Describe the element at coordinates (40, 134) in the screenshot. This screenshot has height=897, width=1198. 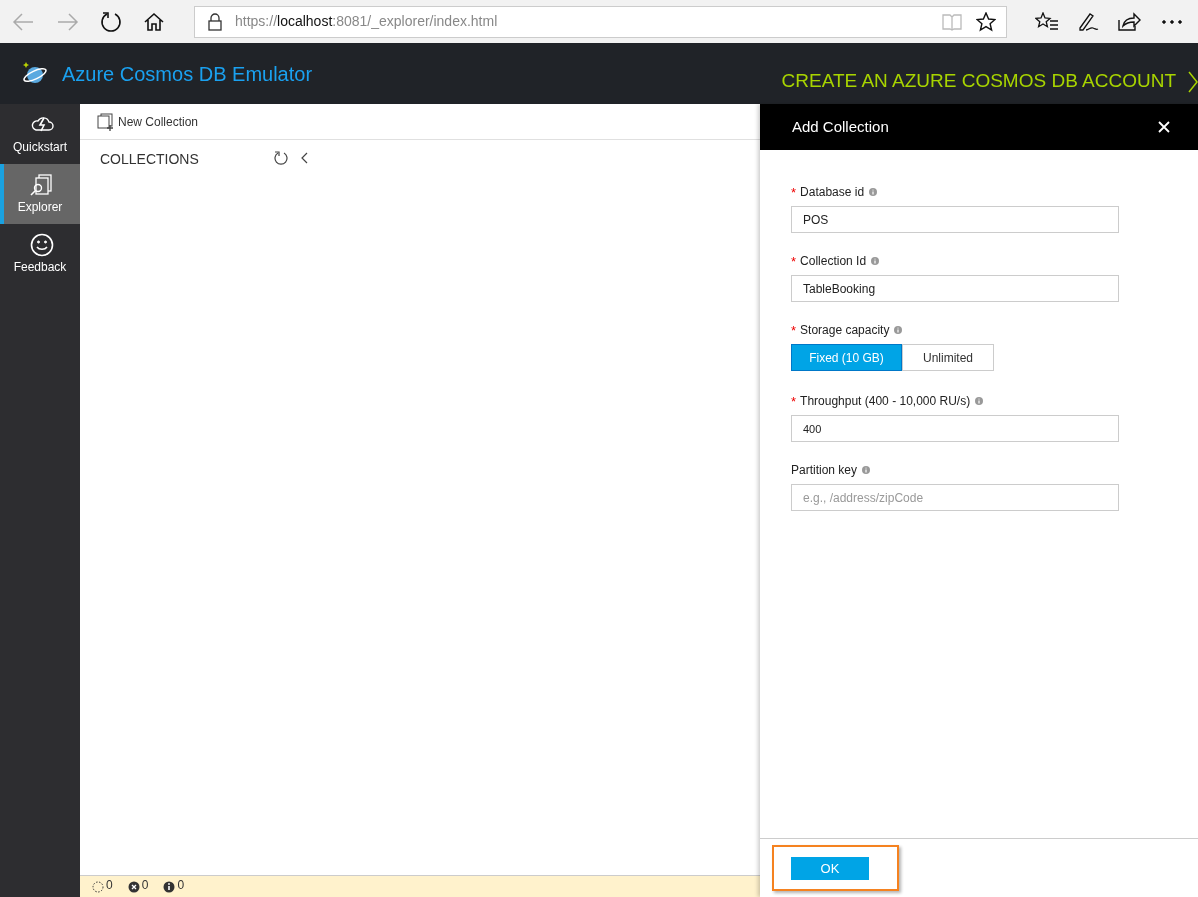
I see `sidebar-item: Quickstart` at that location.